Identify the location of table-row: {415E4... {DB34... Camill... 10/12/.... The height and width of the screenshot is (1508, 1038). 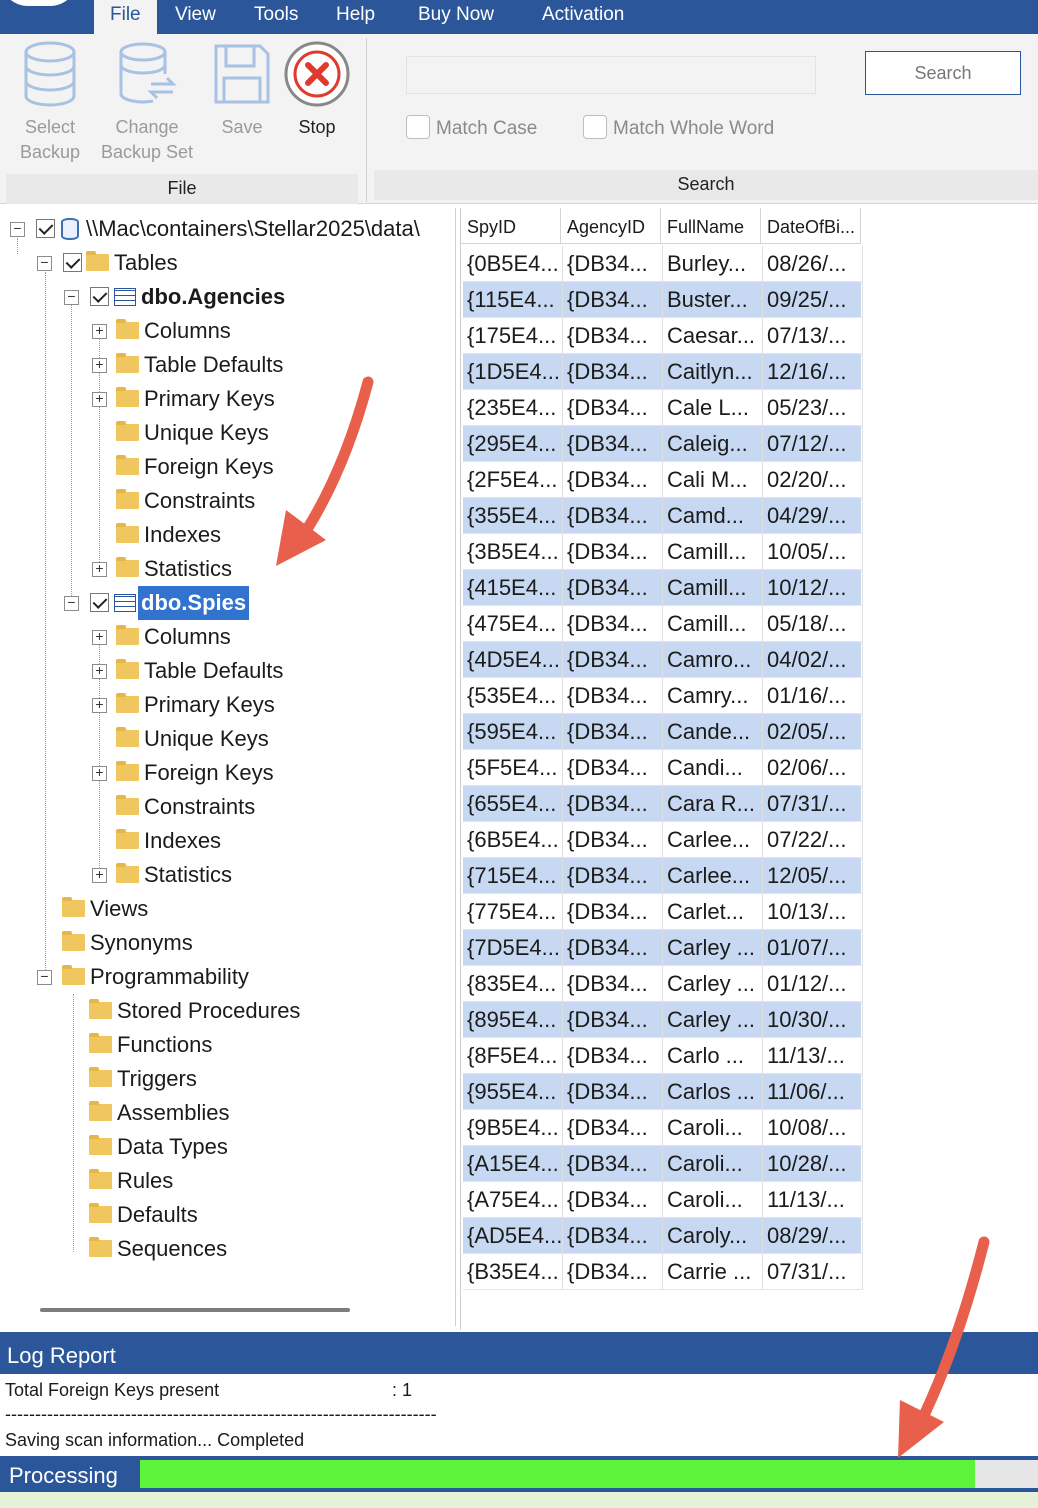
(663, 588).